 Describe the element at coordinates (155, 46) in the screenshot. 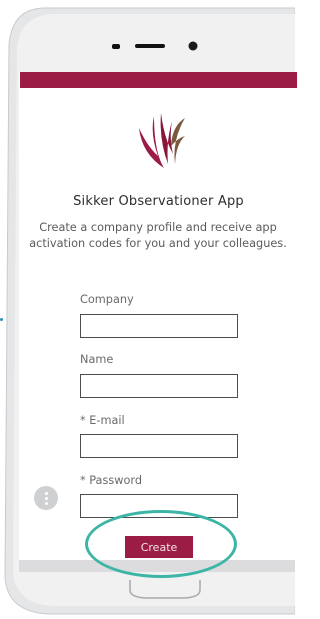

I see `speaker-icon` at that location.